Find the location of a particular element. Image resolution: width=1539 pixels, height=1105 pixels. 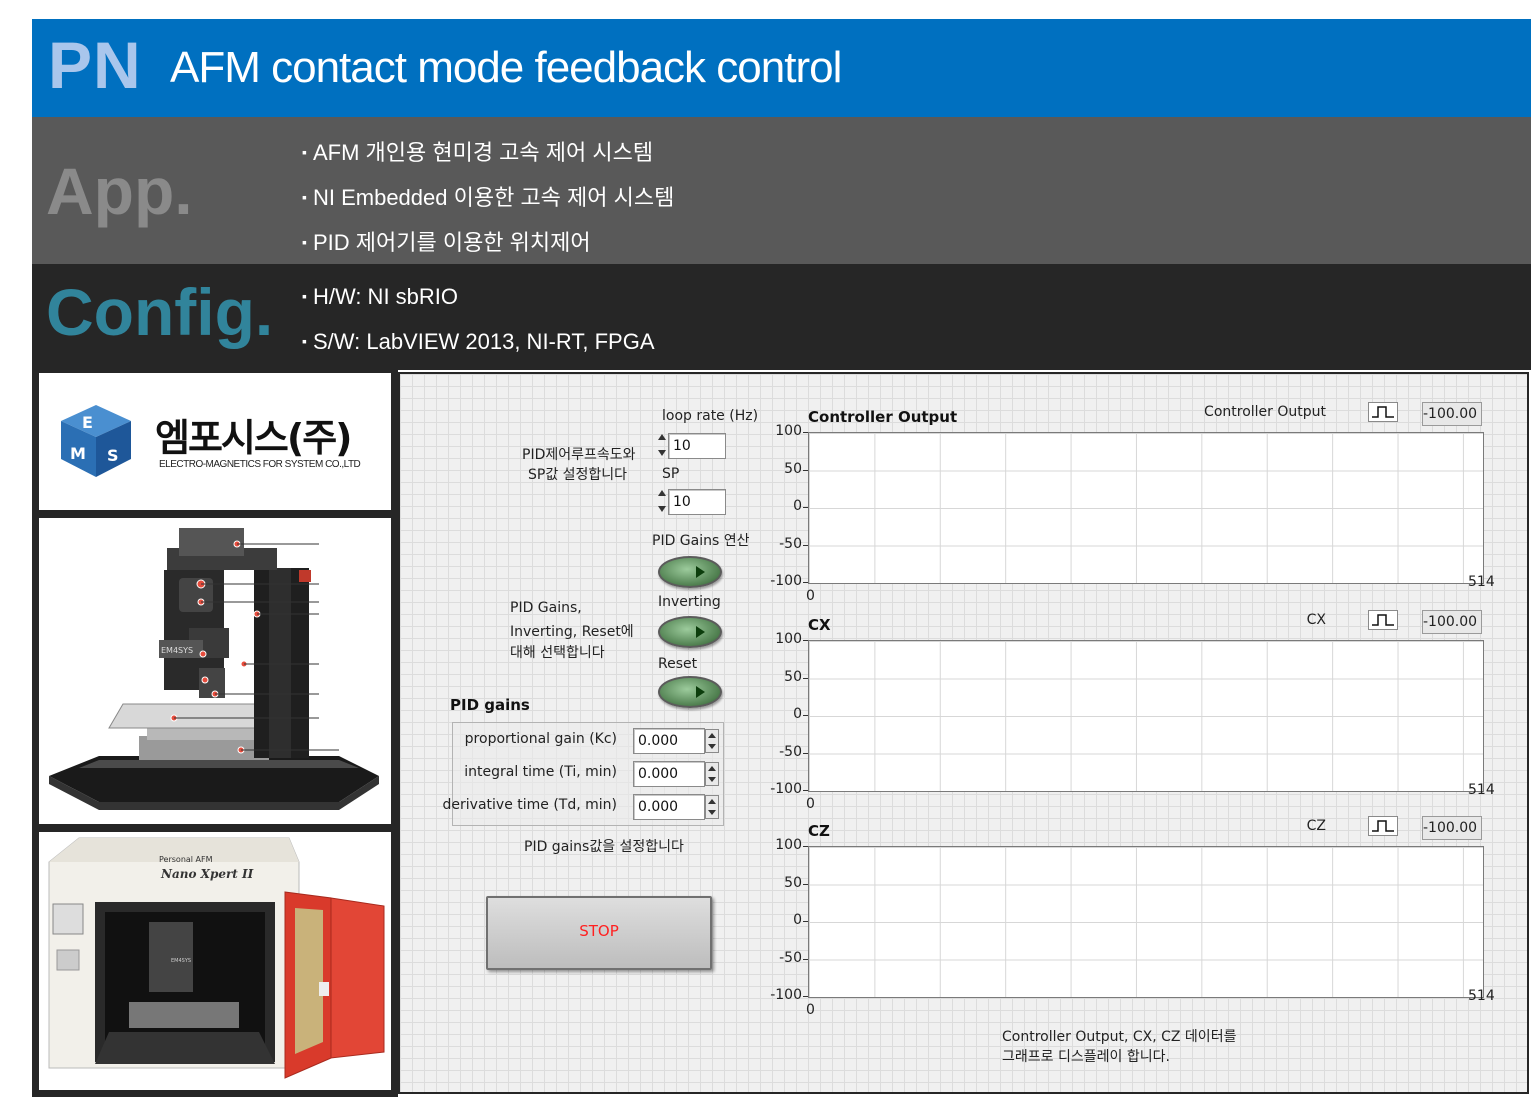

proportional-gain-input: 0.000 is located at coordinates (669, 741).